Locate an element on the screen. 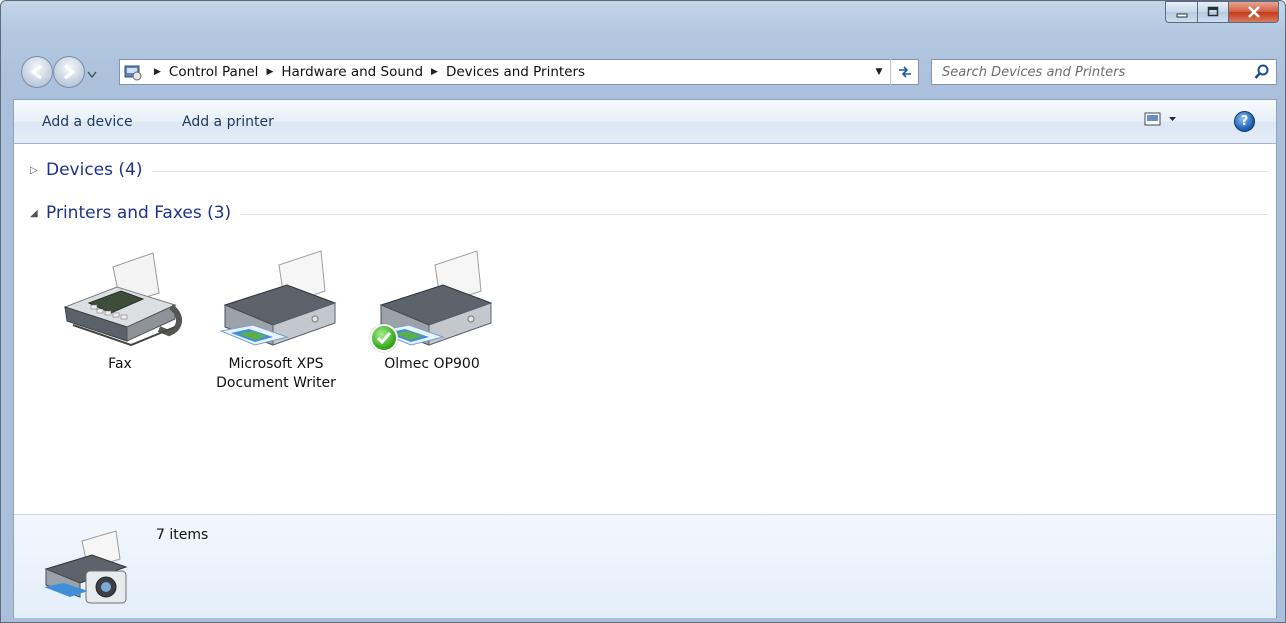  view-icon is located at coordinates (1152, 119).